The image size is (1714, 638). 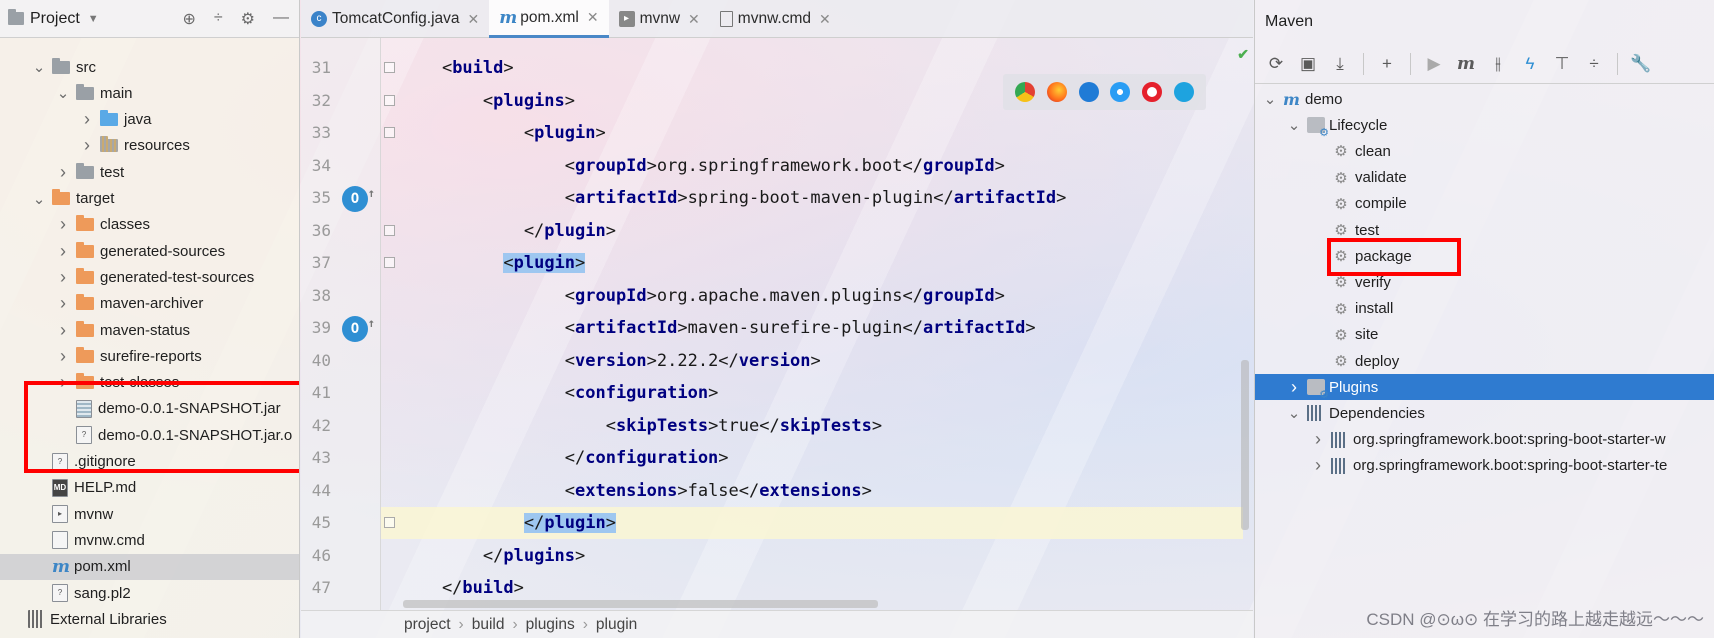 What do you see at coordinates (1024, 92) in the screenshot?
I see `chrome-icon` at bounding box center [1024, 92].